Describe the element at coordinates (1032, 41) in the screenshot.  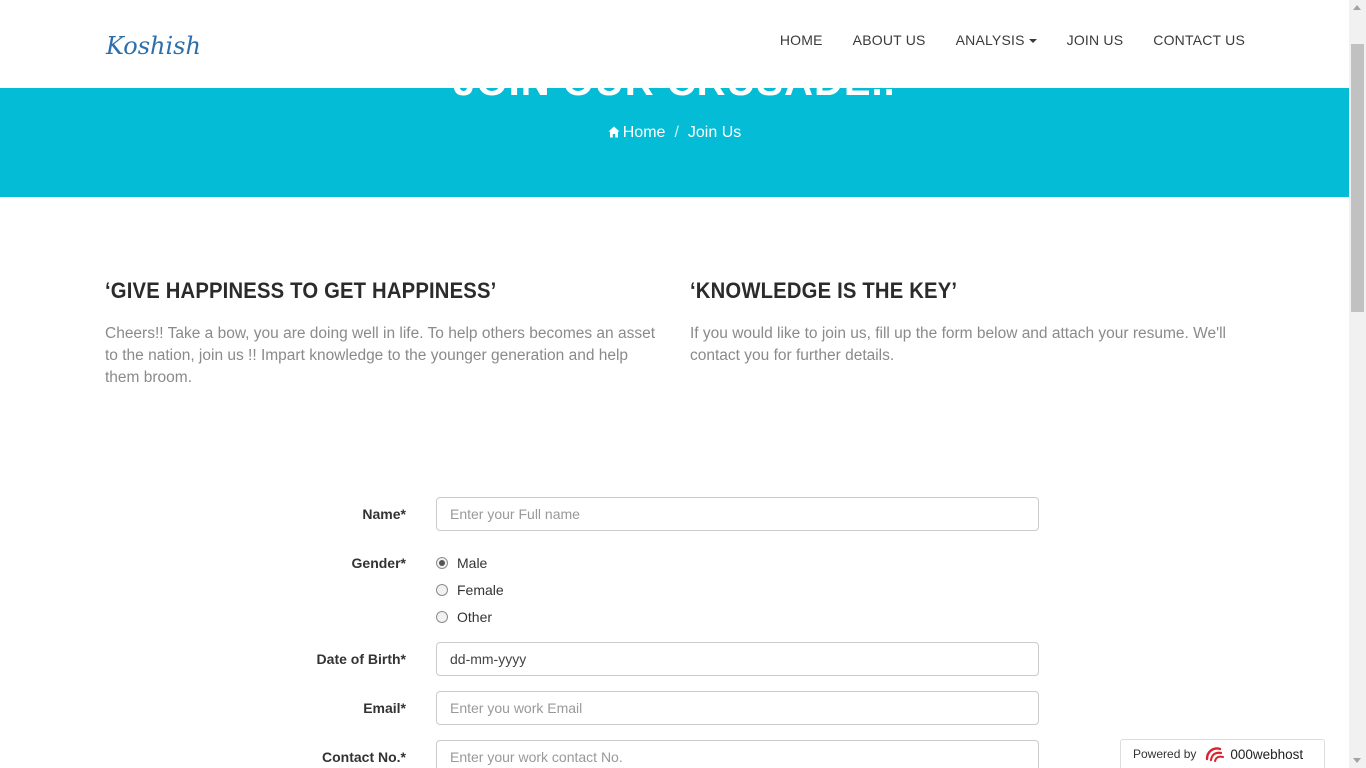
I see `caret-down-icon` at that location.